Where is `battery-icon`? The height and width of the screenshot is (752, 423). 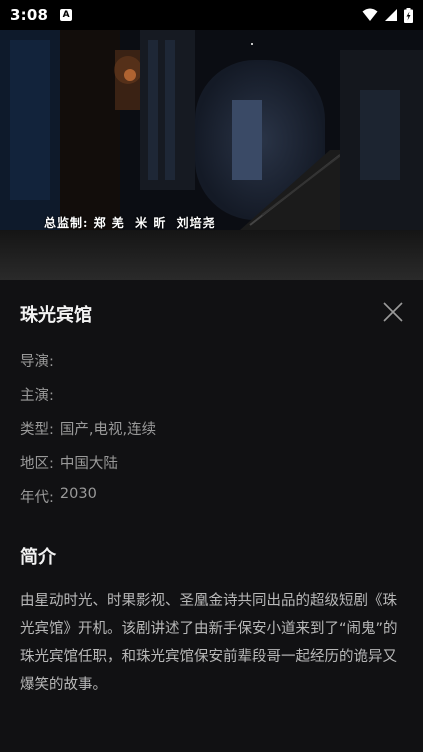 battery-icon is located at coordinates (408, 15).